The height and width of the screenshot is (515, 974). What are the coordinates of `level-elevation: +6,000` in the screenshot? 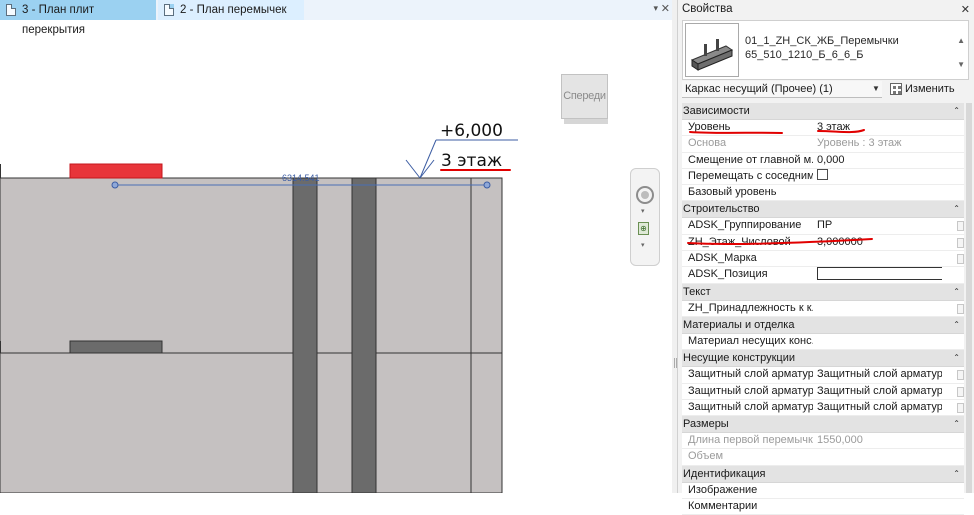 It's located at (471, 131).